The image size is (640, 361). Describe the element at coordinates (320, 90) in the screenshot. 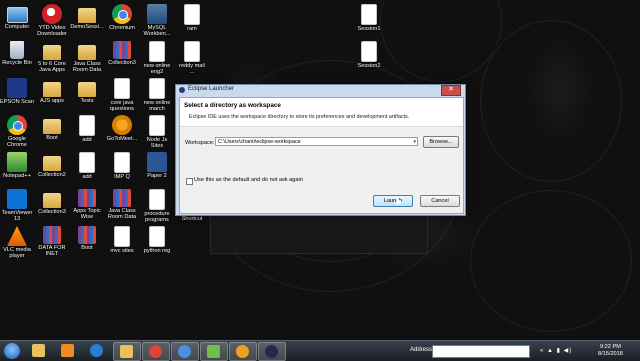

I see `title-bar: Eclipse Launcher ✕` at that location.